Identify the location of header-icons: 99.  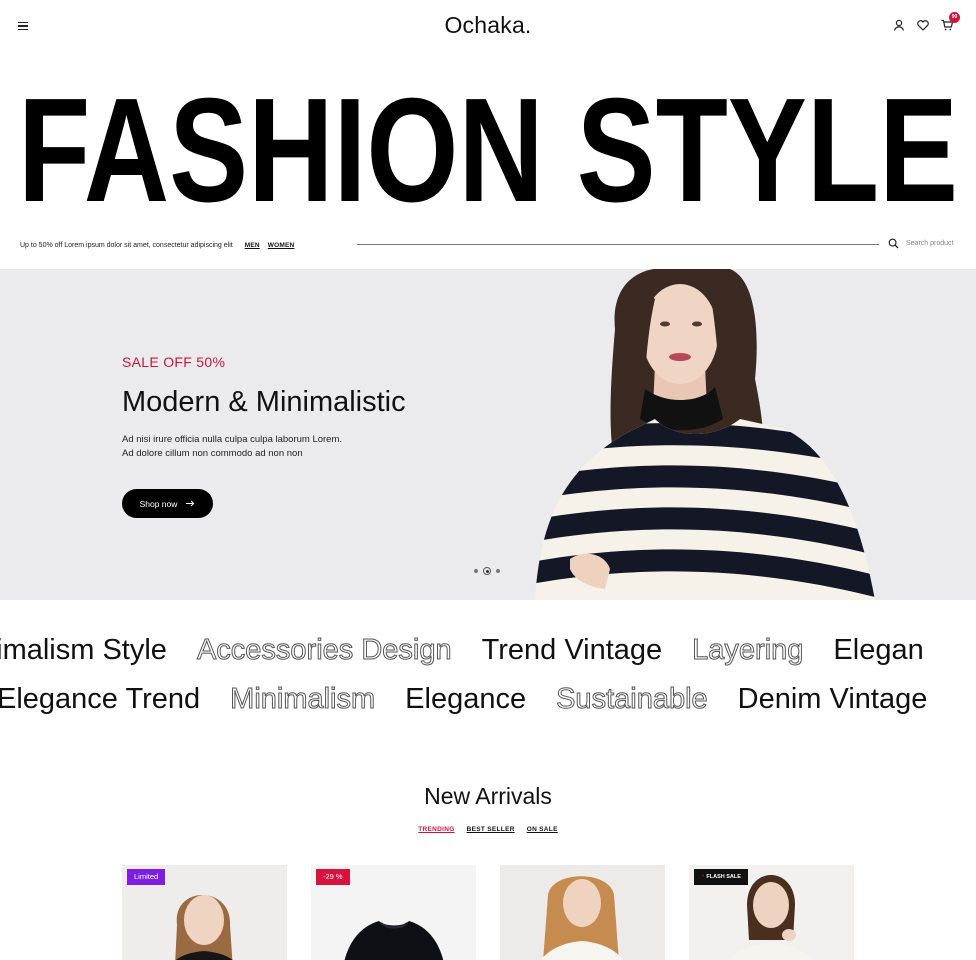
(926, 22).